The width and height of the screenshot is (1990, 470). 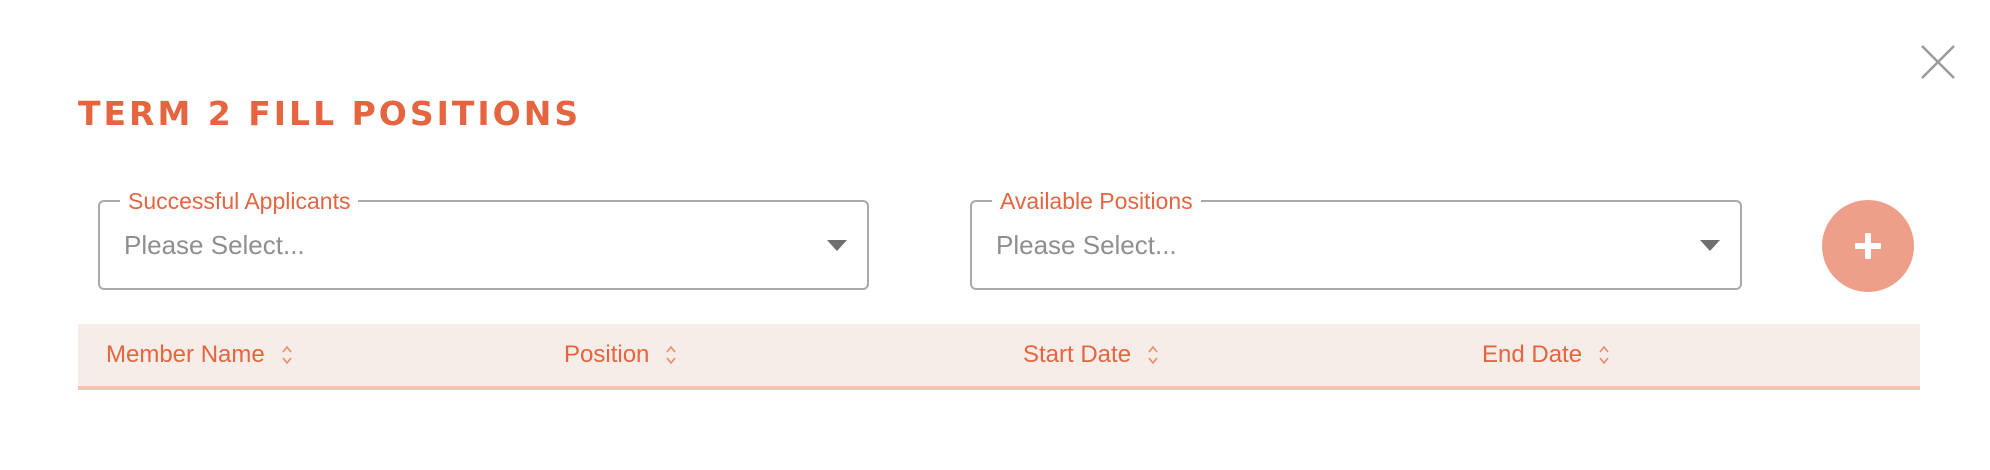 I want to click on close-button, so click(x=1938, y=62).